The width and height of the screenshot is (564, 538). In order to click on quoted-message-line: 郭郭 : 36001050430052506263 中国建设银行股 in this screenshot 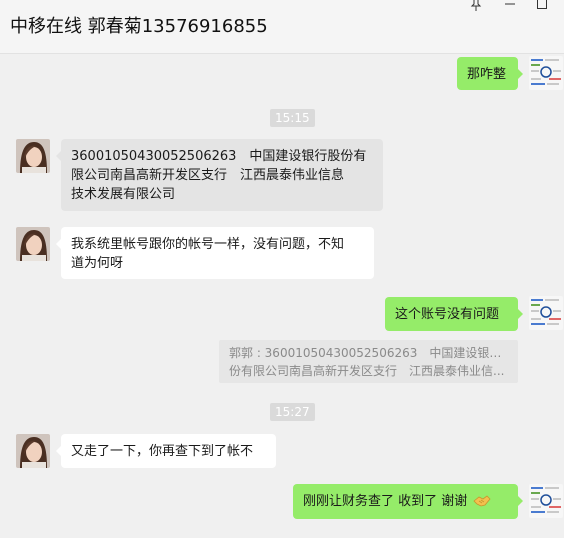, I will do `click(368, 353)`.